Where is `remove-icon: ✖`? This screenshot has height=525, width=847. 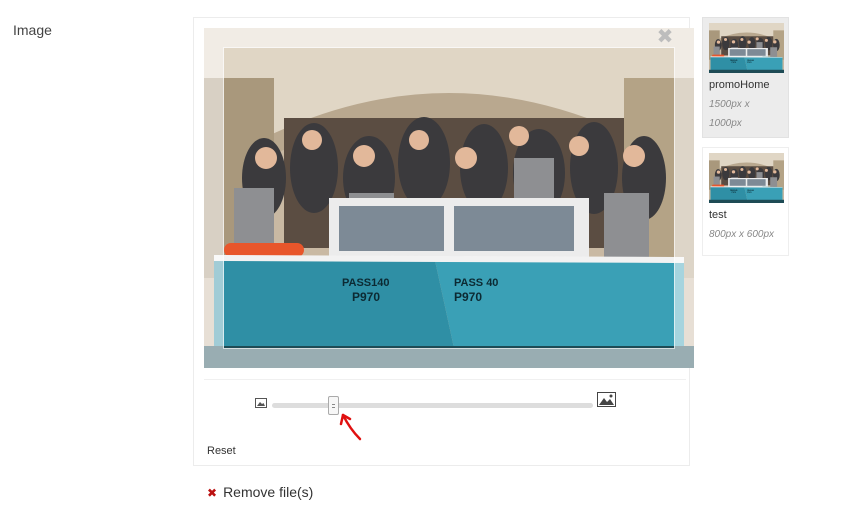
remove-icon: ✖ is located at coordinates (212, 493).